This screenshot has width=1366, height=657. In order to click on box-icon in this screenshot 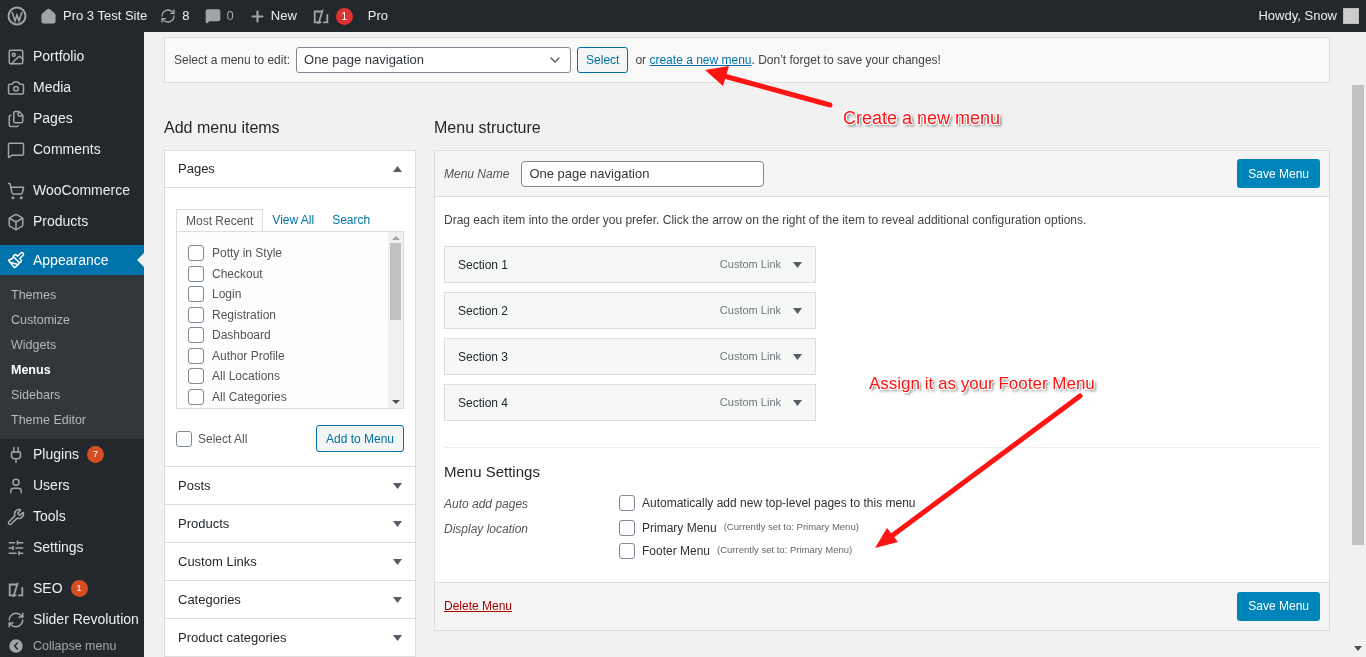, I will do `click(16, 221)`.